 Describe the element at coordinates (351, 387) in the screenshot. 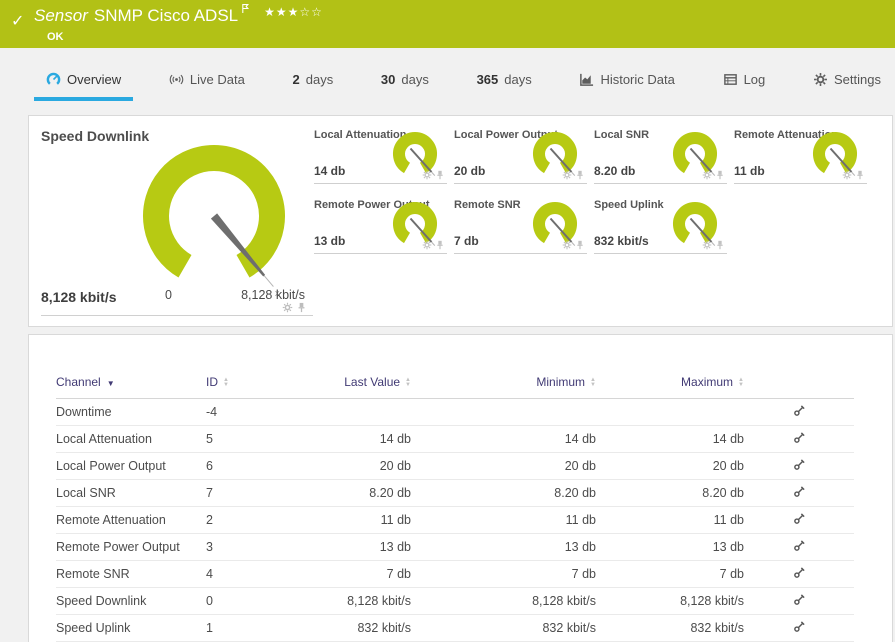

I see `column-header-last-value: Last Value ▲ ▼` at that location.